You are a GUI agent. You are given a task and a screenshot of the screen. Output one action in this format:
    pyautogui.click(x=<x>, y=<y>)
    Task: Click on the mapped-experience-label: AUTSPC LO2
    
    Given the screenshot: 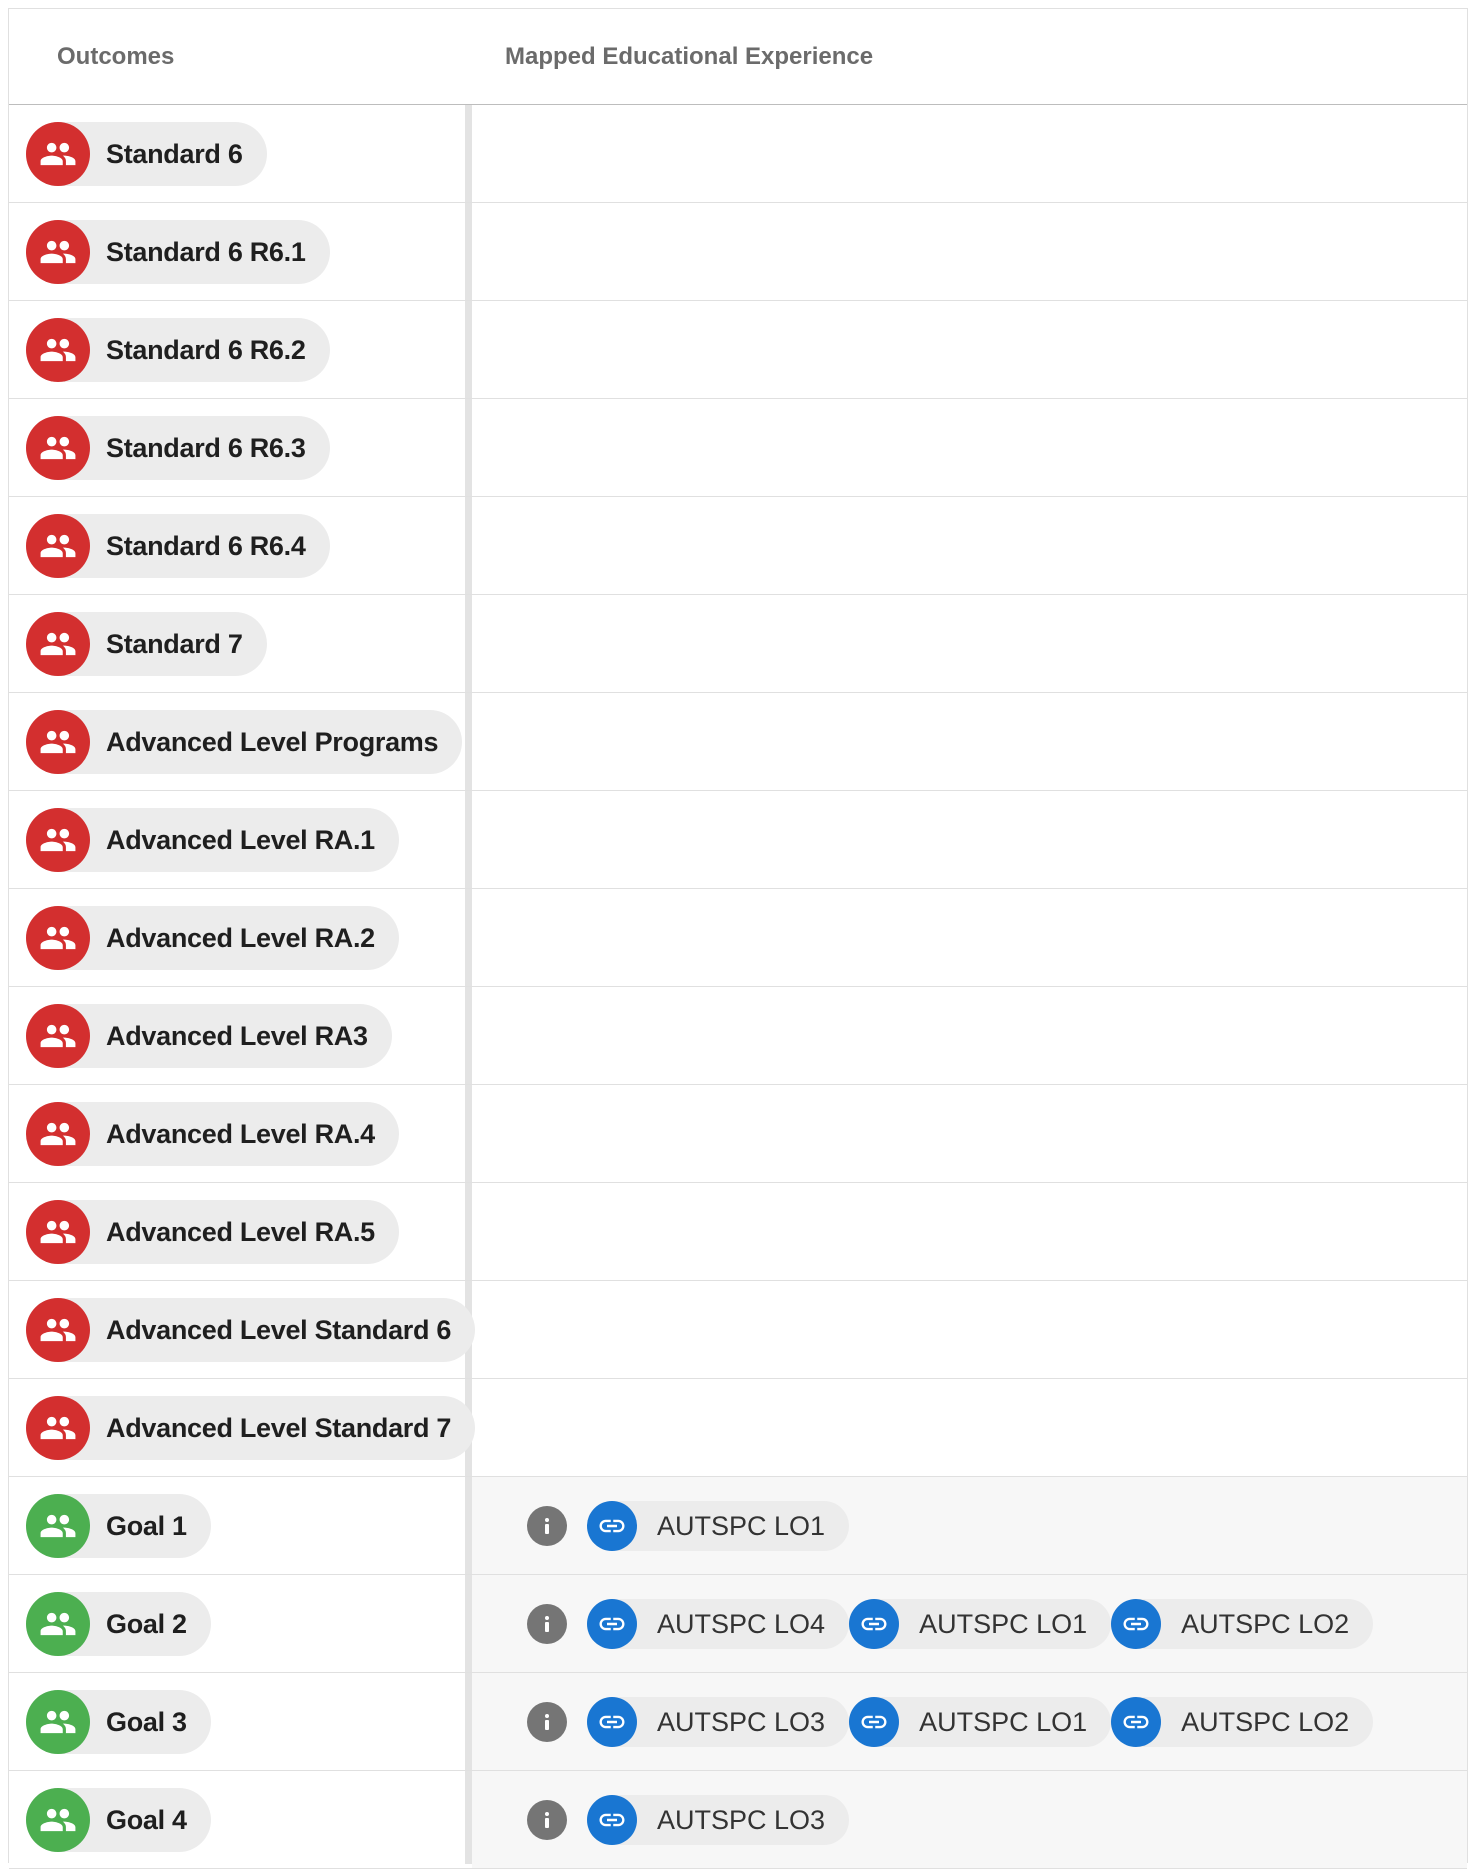 What is the action you would take?
    pyautogui.click(x=1265, y=1623)
    